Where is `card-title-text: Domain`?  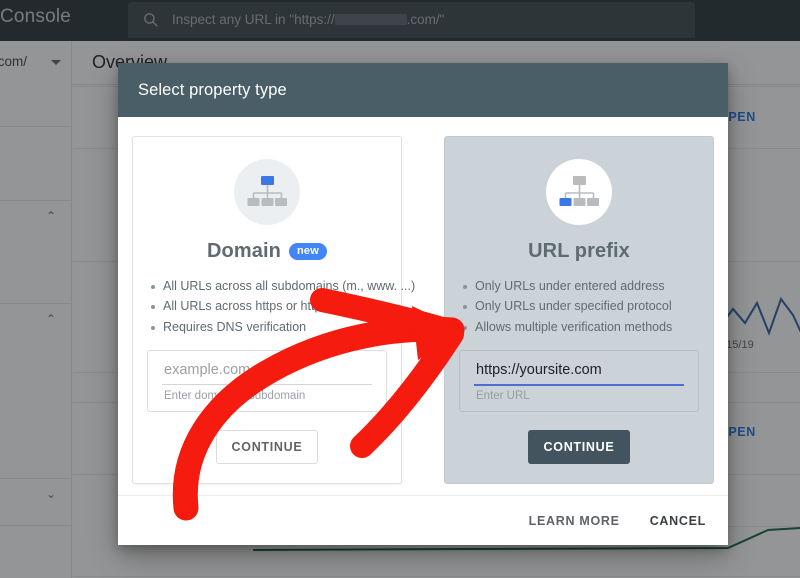
card-title-text: Domain is located at coordinates (244, 251).